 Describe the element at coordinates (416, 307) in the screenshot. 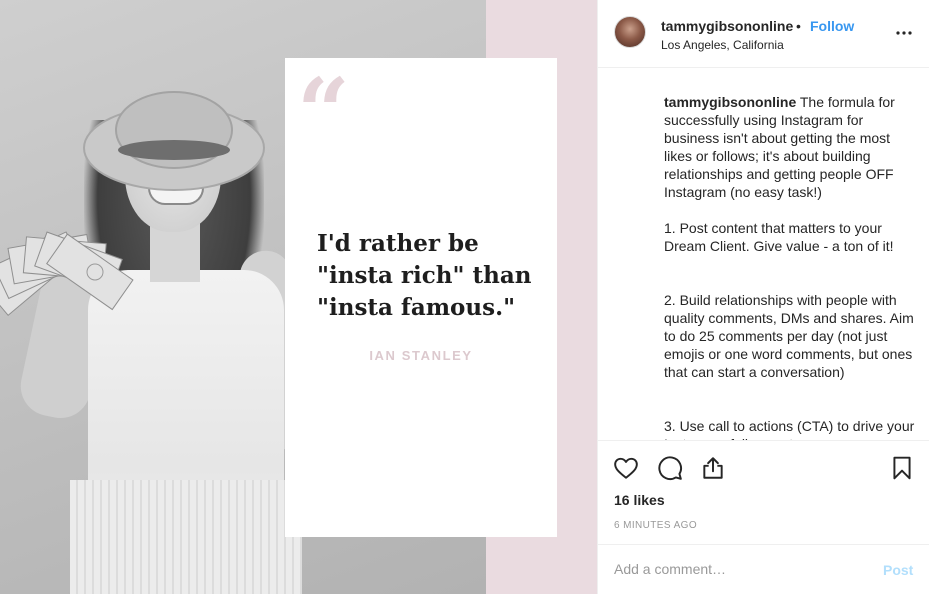

I see `quote-line: "insta famous."` at that location.